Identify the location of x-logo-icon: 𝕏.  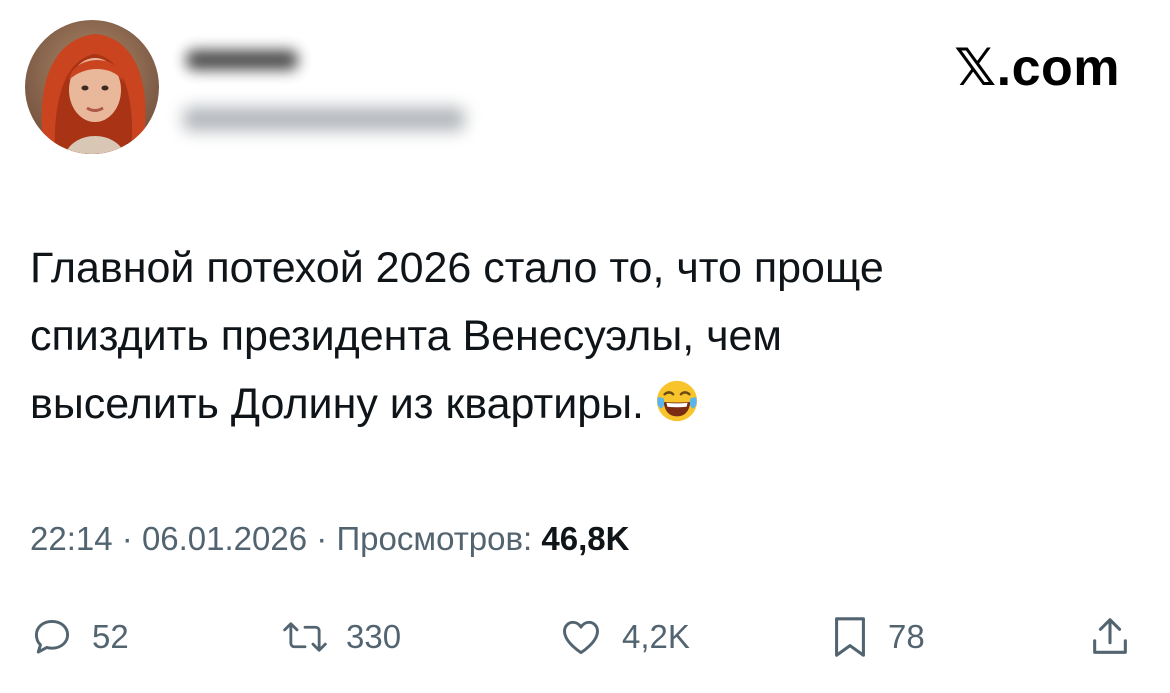
(975, 68).